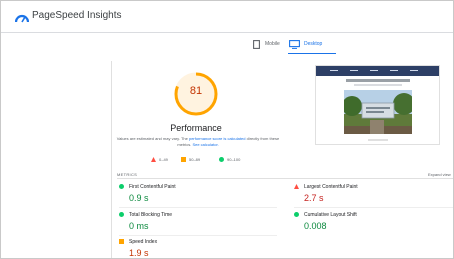  I want to click on desktop-icon, so click(294, 44).